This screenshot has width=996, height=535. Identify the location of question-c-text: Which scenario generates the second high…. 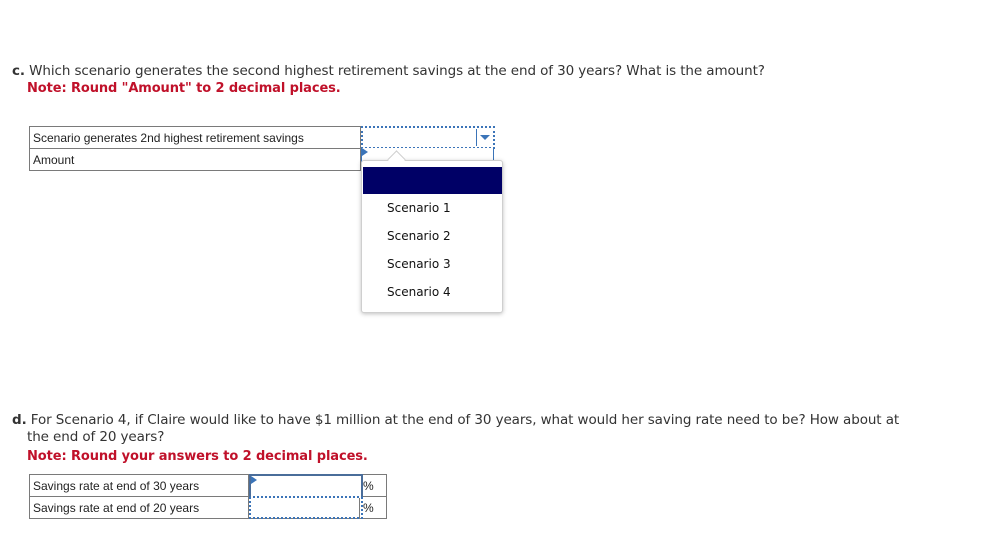
(397, 71).